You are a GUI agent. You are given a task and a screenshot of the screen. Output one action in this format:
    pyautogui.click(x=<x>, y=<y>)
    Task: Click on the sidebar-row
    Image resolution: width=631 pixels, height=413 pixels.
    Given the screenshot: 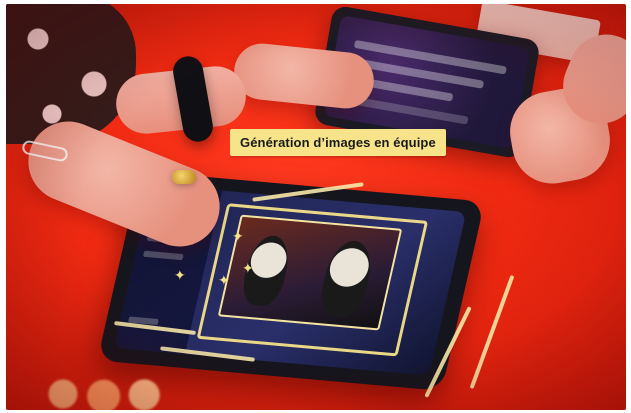 What is the action you would take?
    pyautogui.click(x=163, y=255)
    